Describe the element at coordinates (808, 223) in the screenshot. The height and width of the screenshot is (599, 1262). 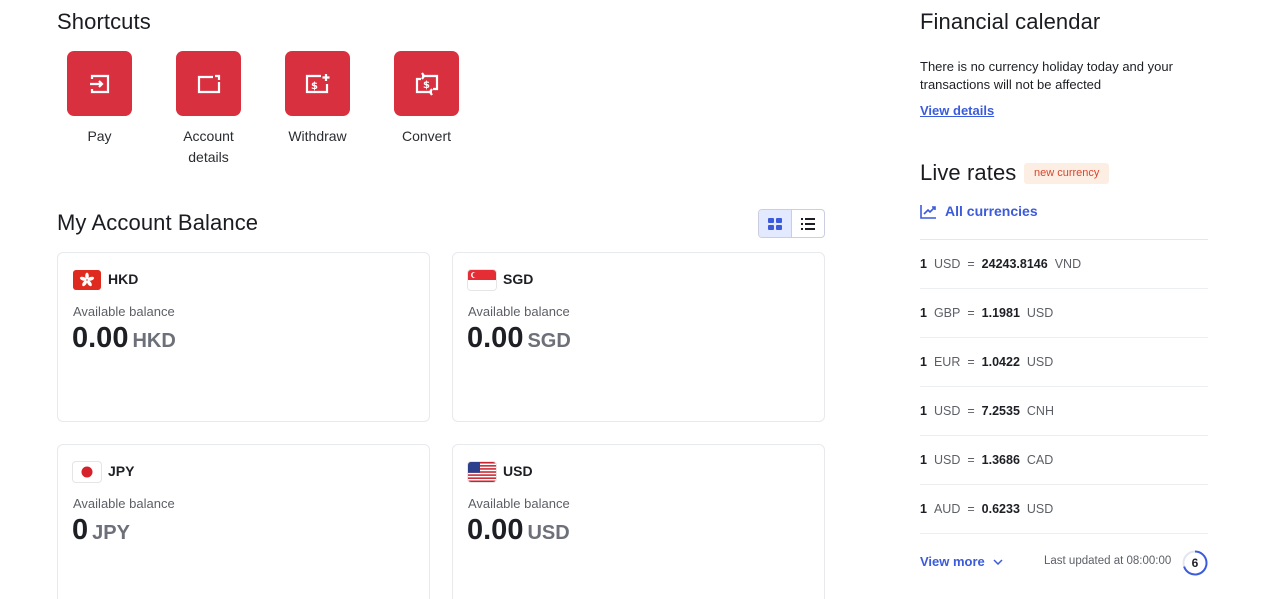
I see `list-view-icon` at that location.